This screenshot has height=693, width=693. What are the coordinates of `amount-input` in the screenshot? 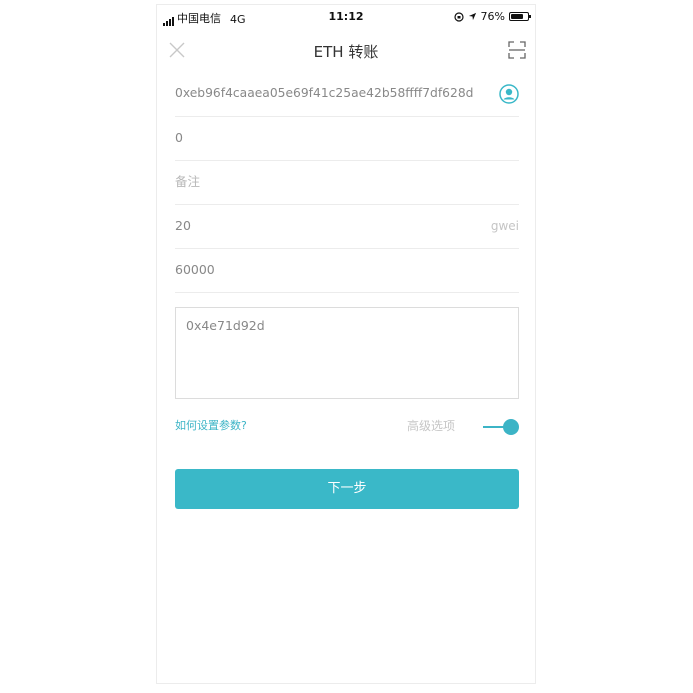 It's located at (325, 137).